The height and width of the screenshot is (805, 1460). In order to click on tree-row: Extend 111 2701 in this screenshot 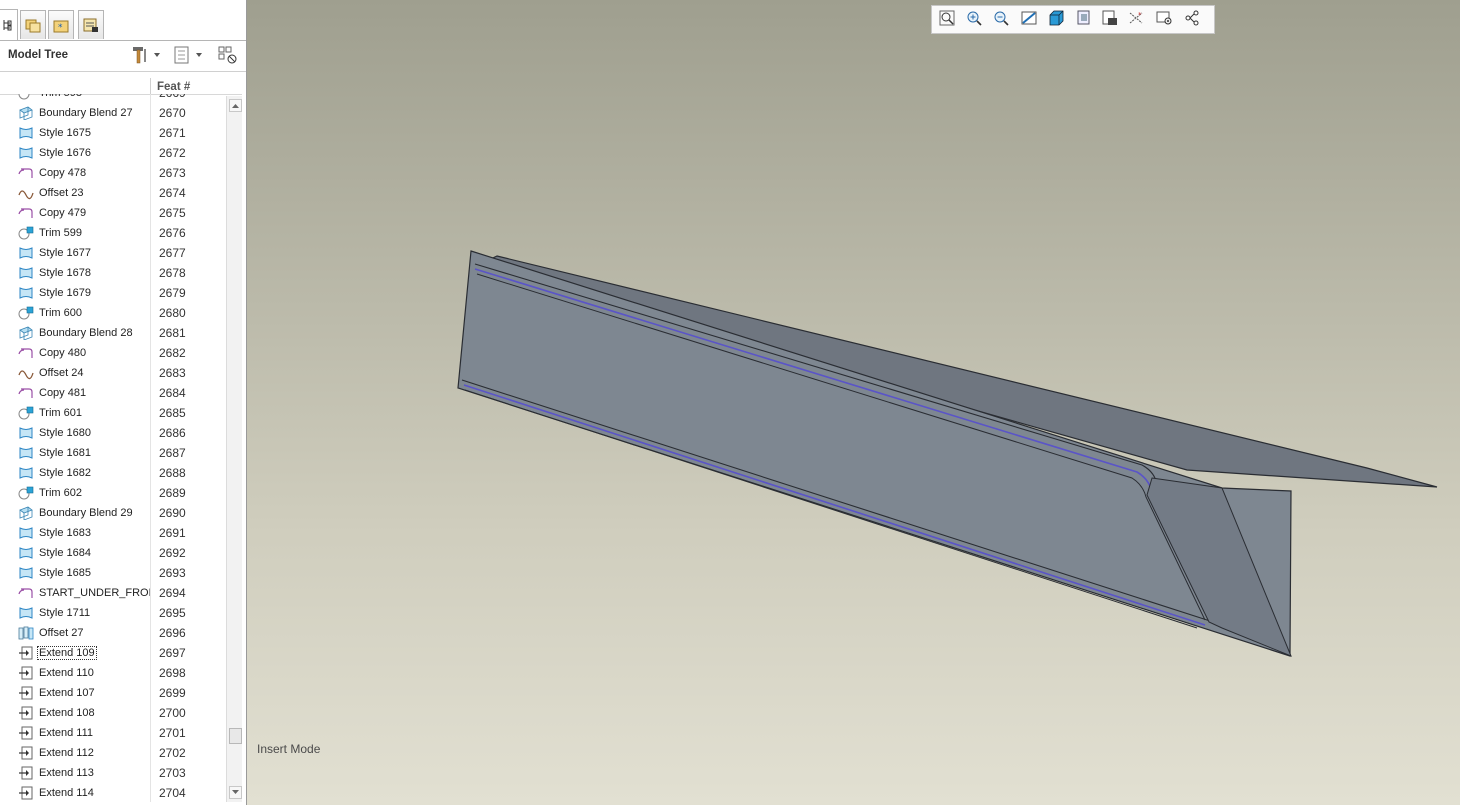, I will do `click(113, 733)`.